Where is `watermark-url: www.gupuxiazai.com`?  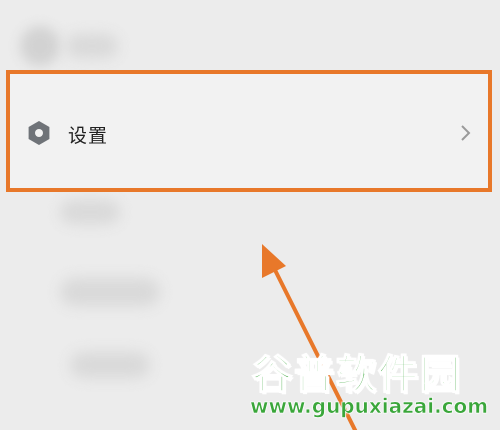 watermark-url: www.gupuxiazai.com is located at coordinates (369, 406).